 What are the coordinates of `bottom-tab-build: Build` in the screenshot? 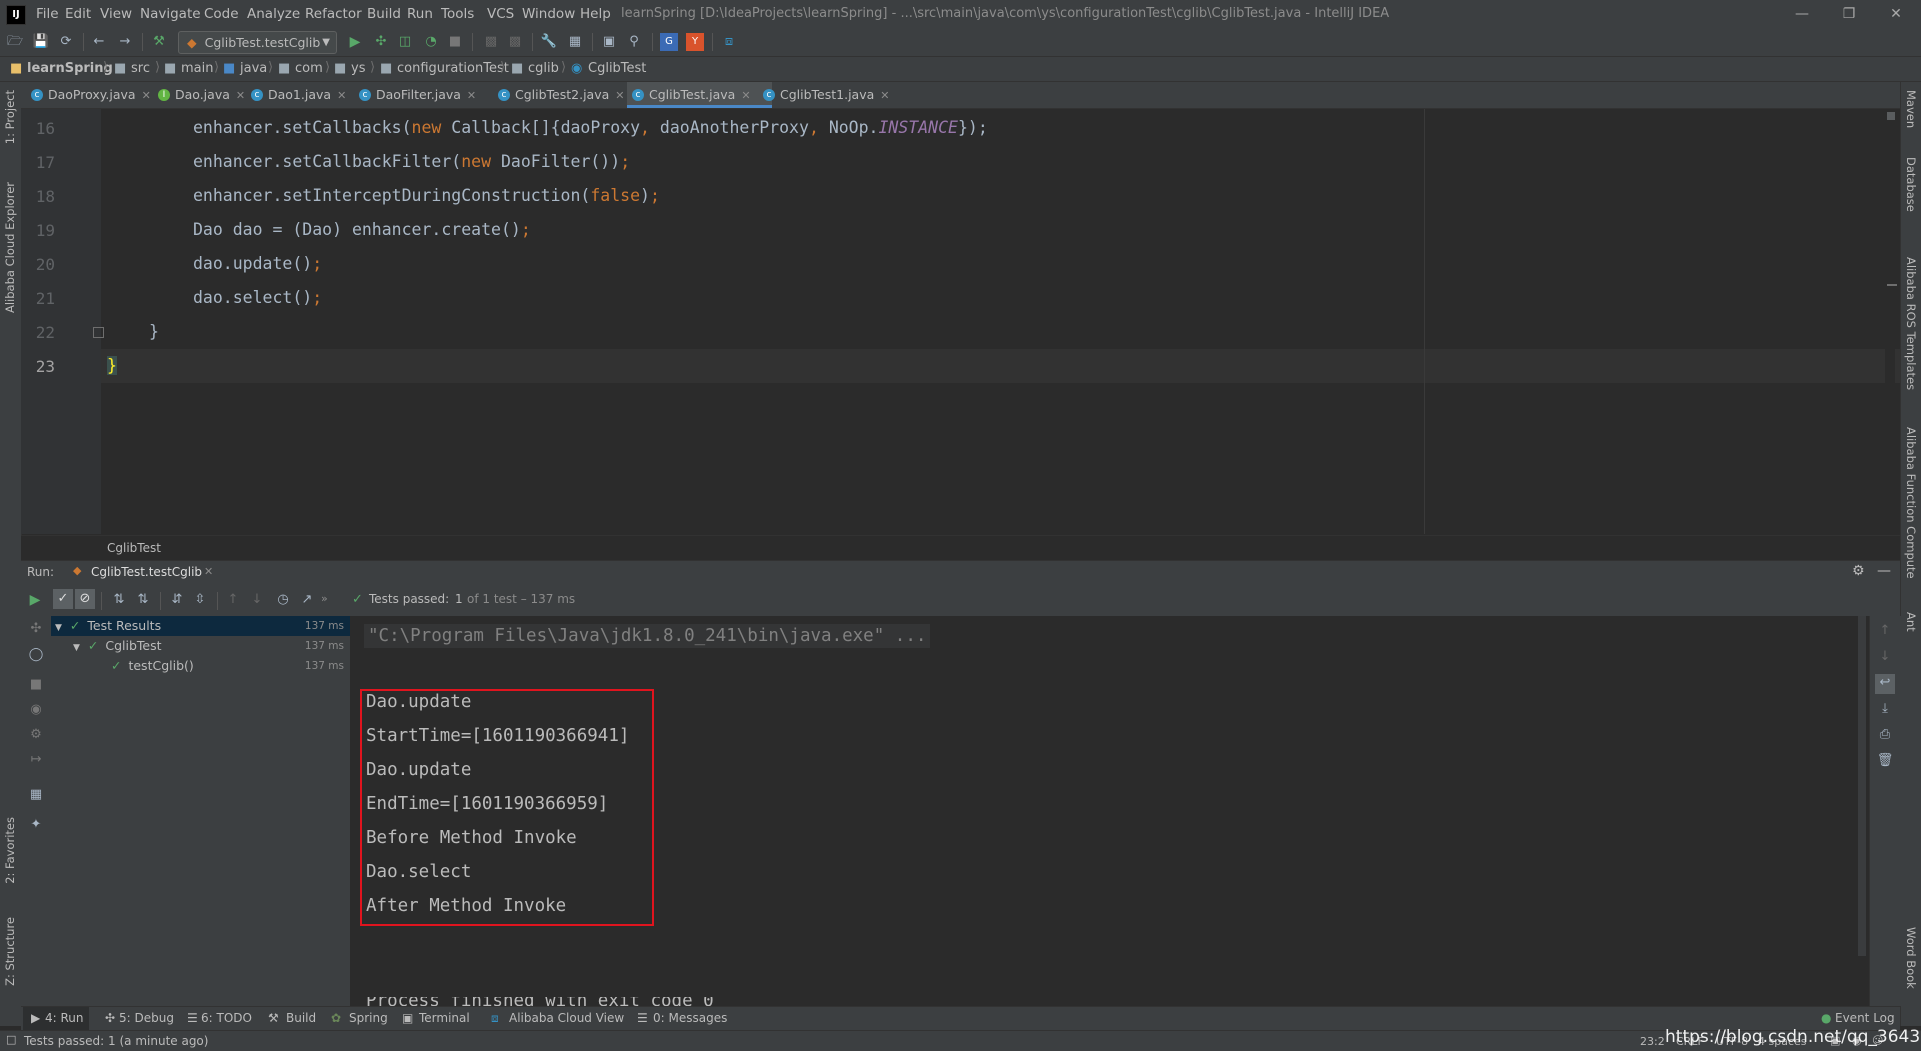 It's located at (301, 1018).